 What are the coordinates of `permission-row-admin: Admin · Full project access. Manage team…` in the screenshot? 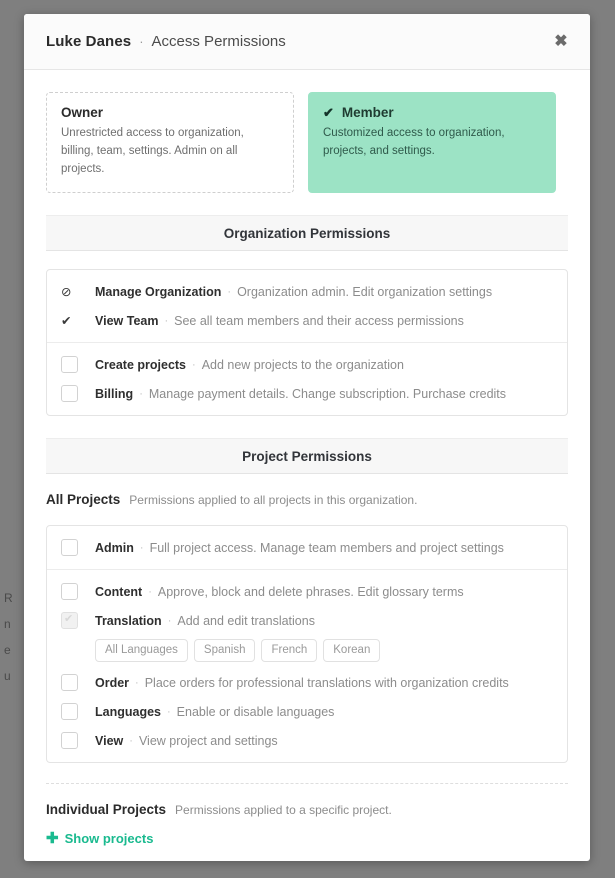 It's located at (307, 547).